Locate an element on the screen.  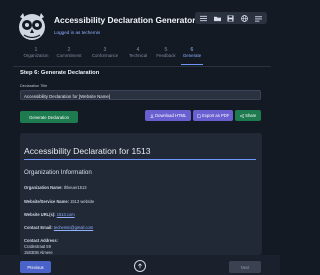
info-row-contact-email: Contact Email: techemin@gmail.com is located at coordinates (58, 227).